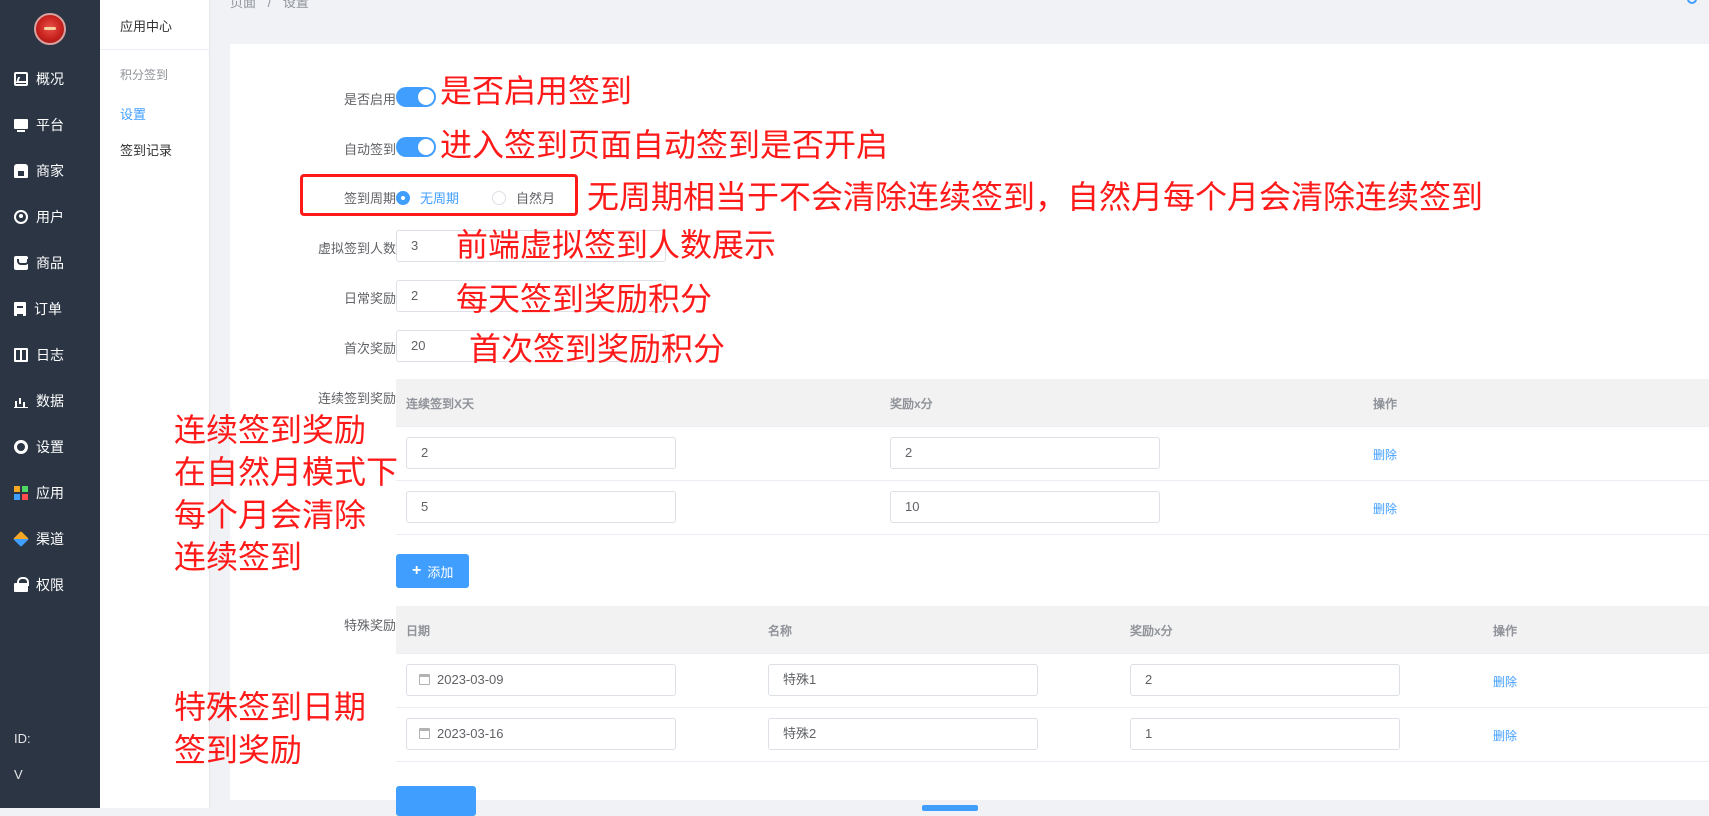 The height and width of the screenshot is (816, 1709). Describe the element at coordinates (439, 195) in the screenshot. I see `annotation-highlight-box` at that location.